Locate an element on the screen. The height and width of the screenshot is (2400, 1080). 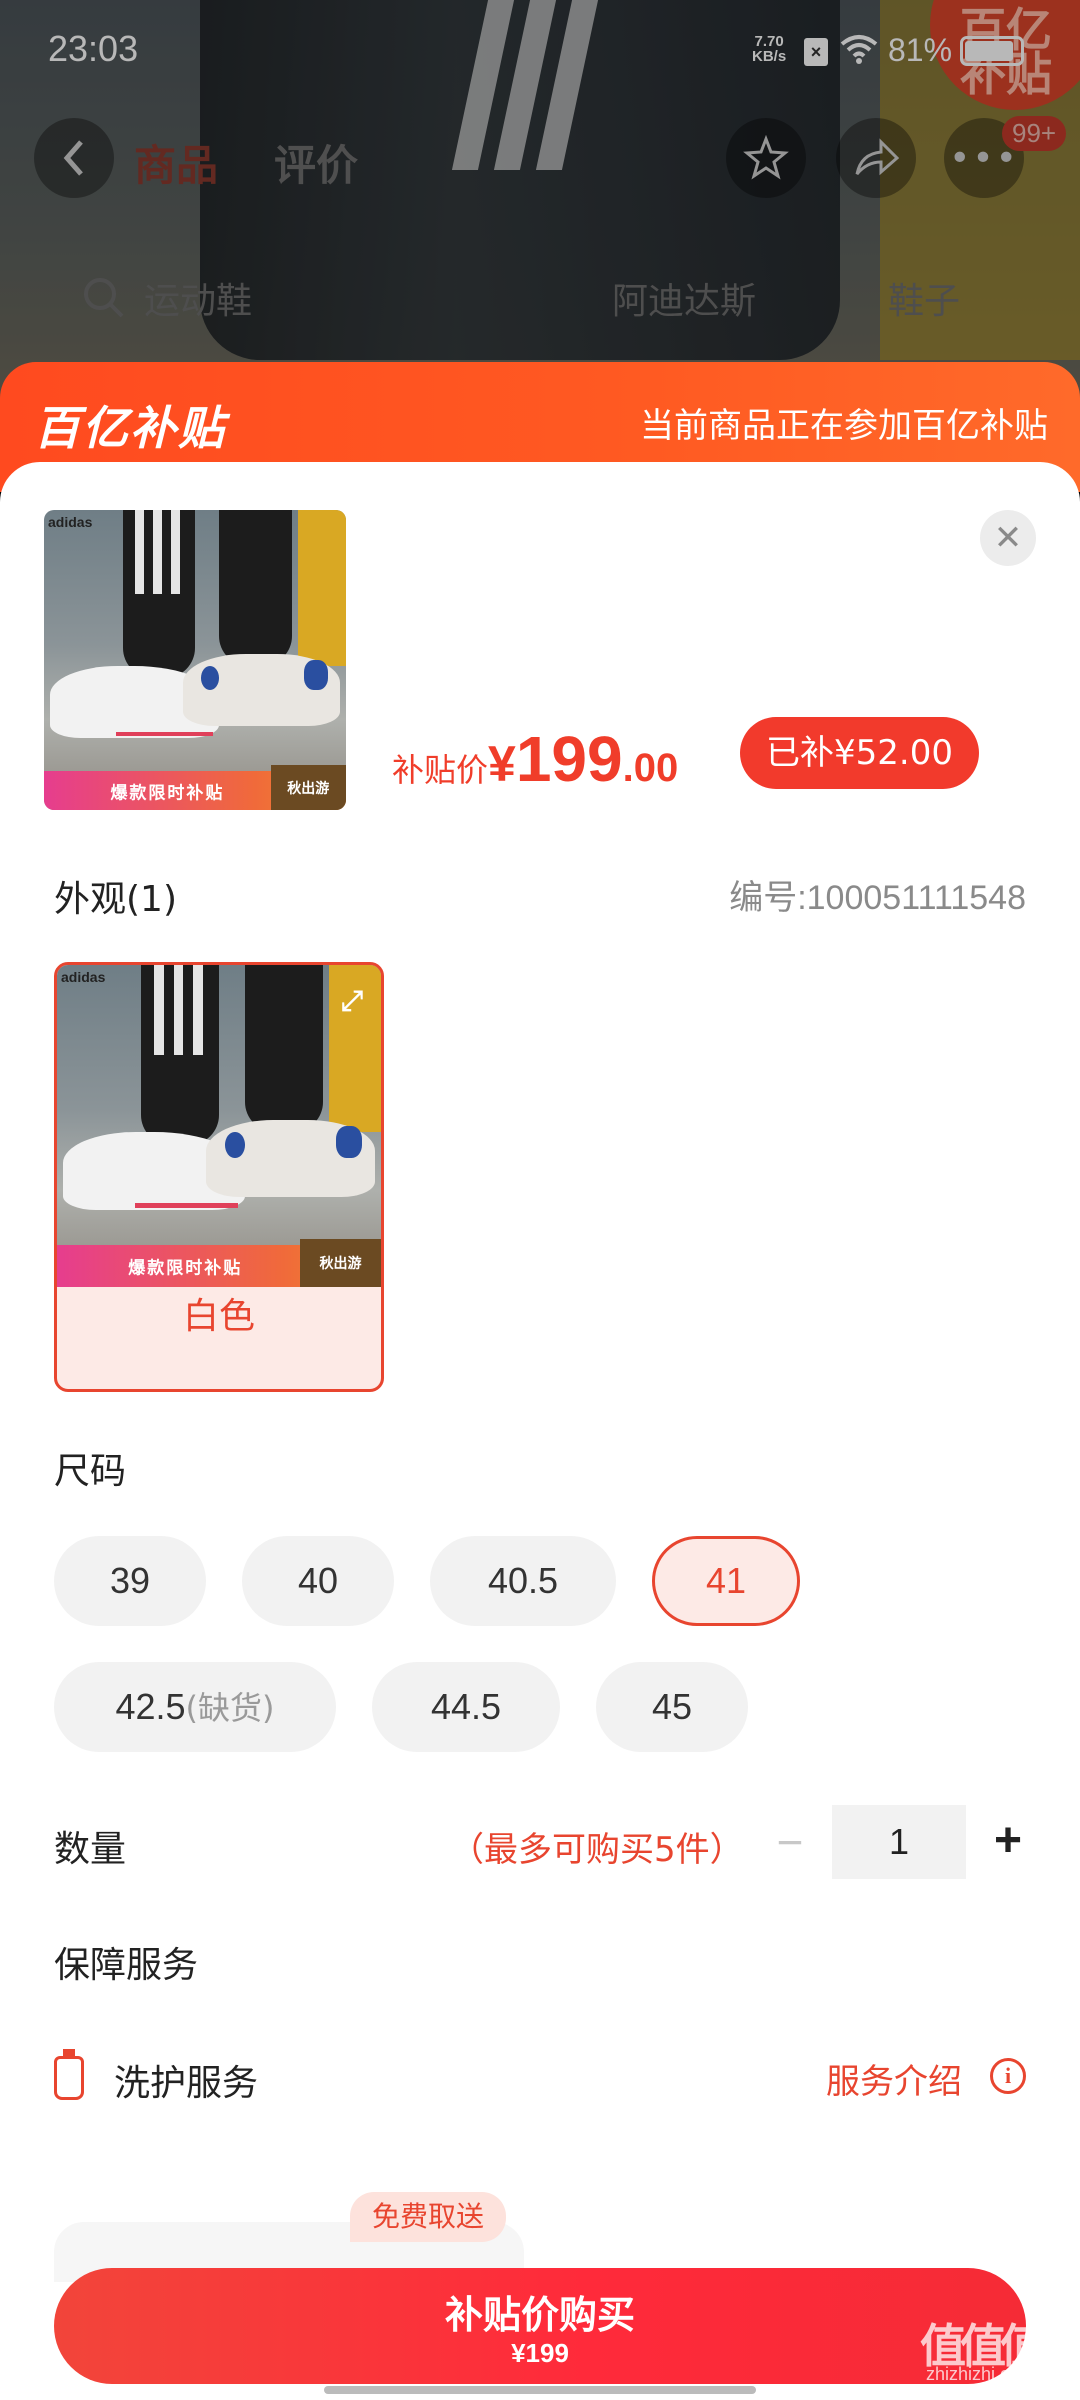
home-indicator is located at coordinates (540, 2390).